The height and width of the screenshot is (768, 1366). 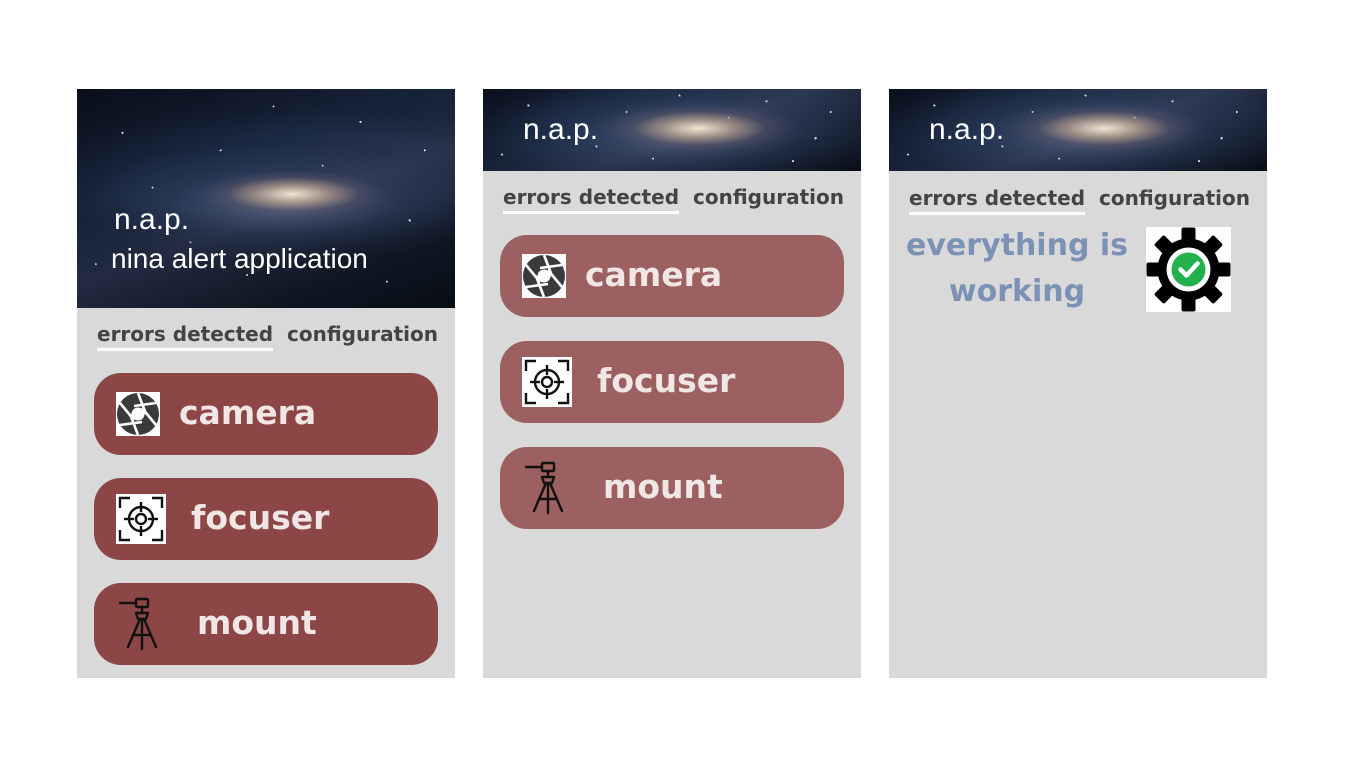 What do you see at coordinates (239, 258) in the screenshot?
I see `app-subtitle: nina alert application` at bounding box center [239, 258].